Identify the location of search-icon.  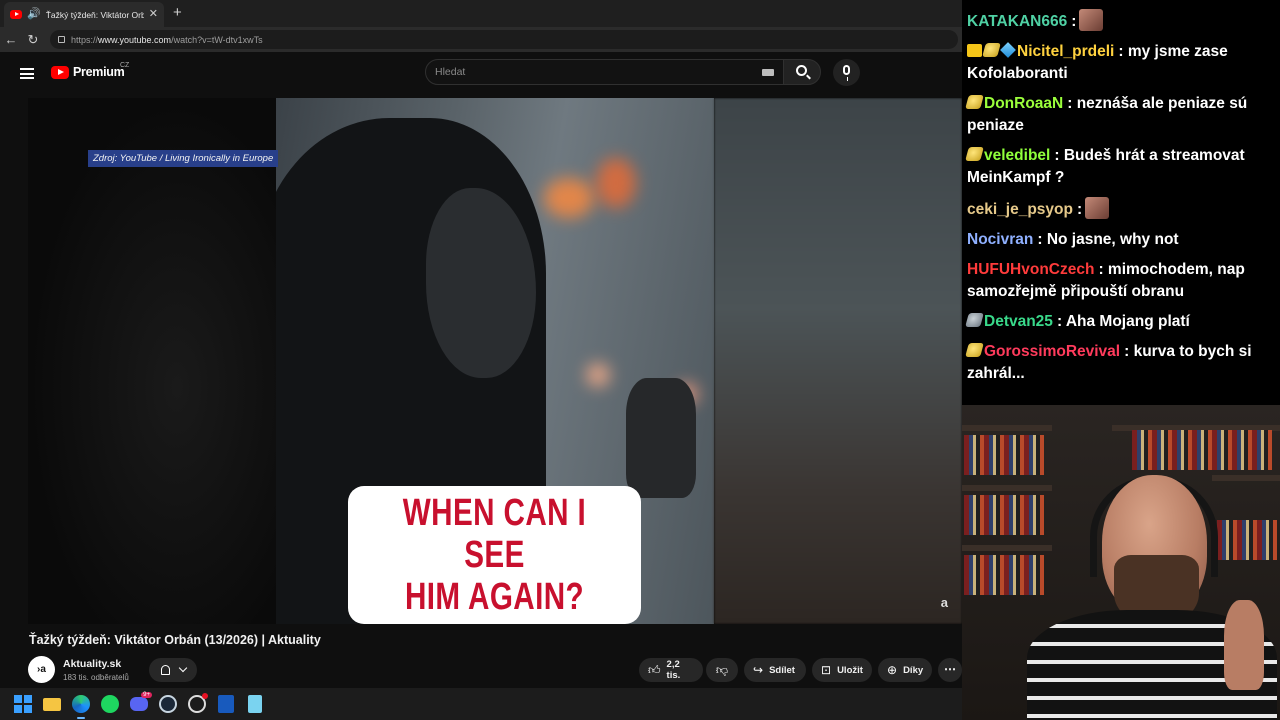
(801, 70).